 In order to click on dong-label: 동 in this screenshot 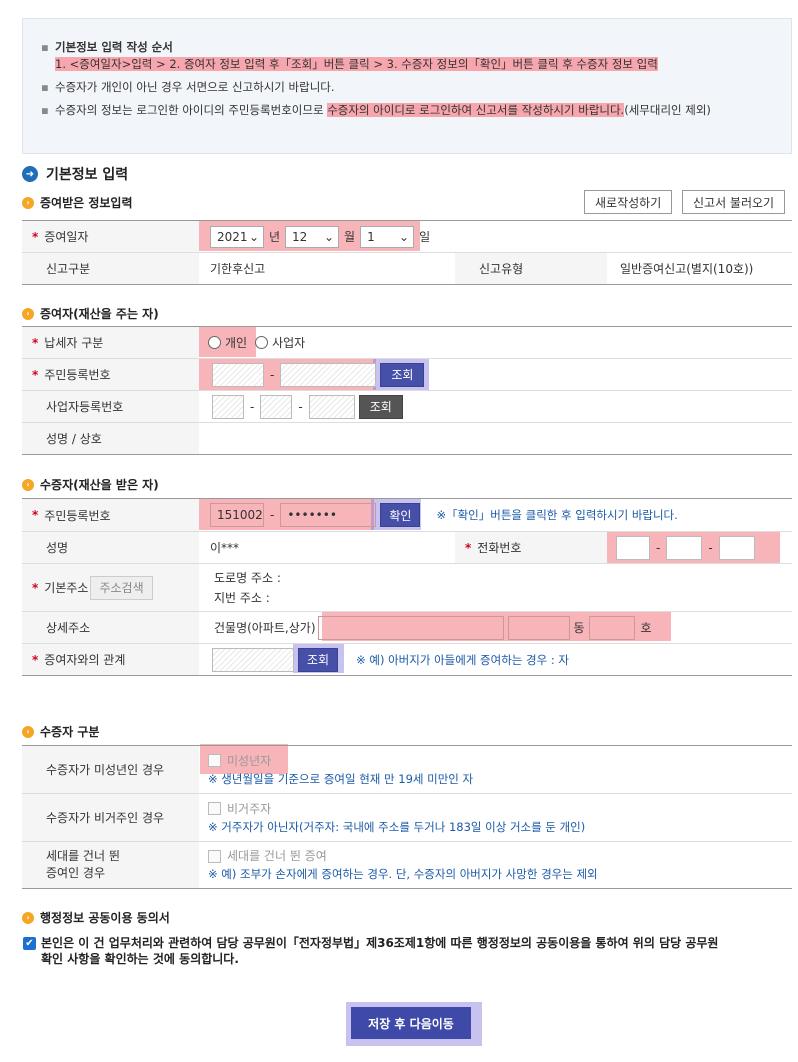, I will do `click(579, 628)`.